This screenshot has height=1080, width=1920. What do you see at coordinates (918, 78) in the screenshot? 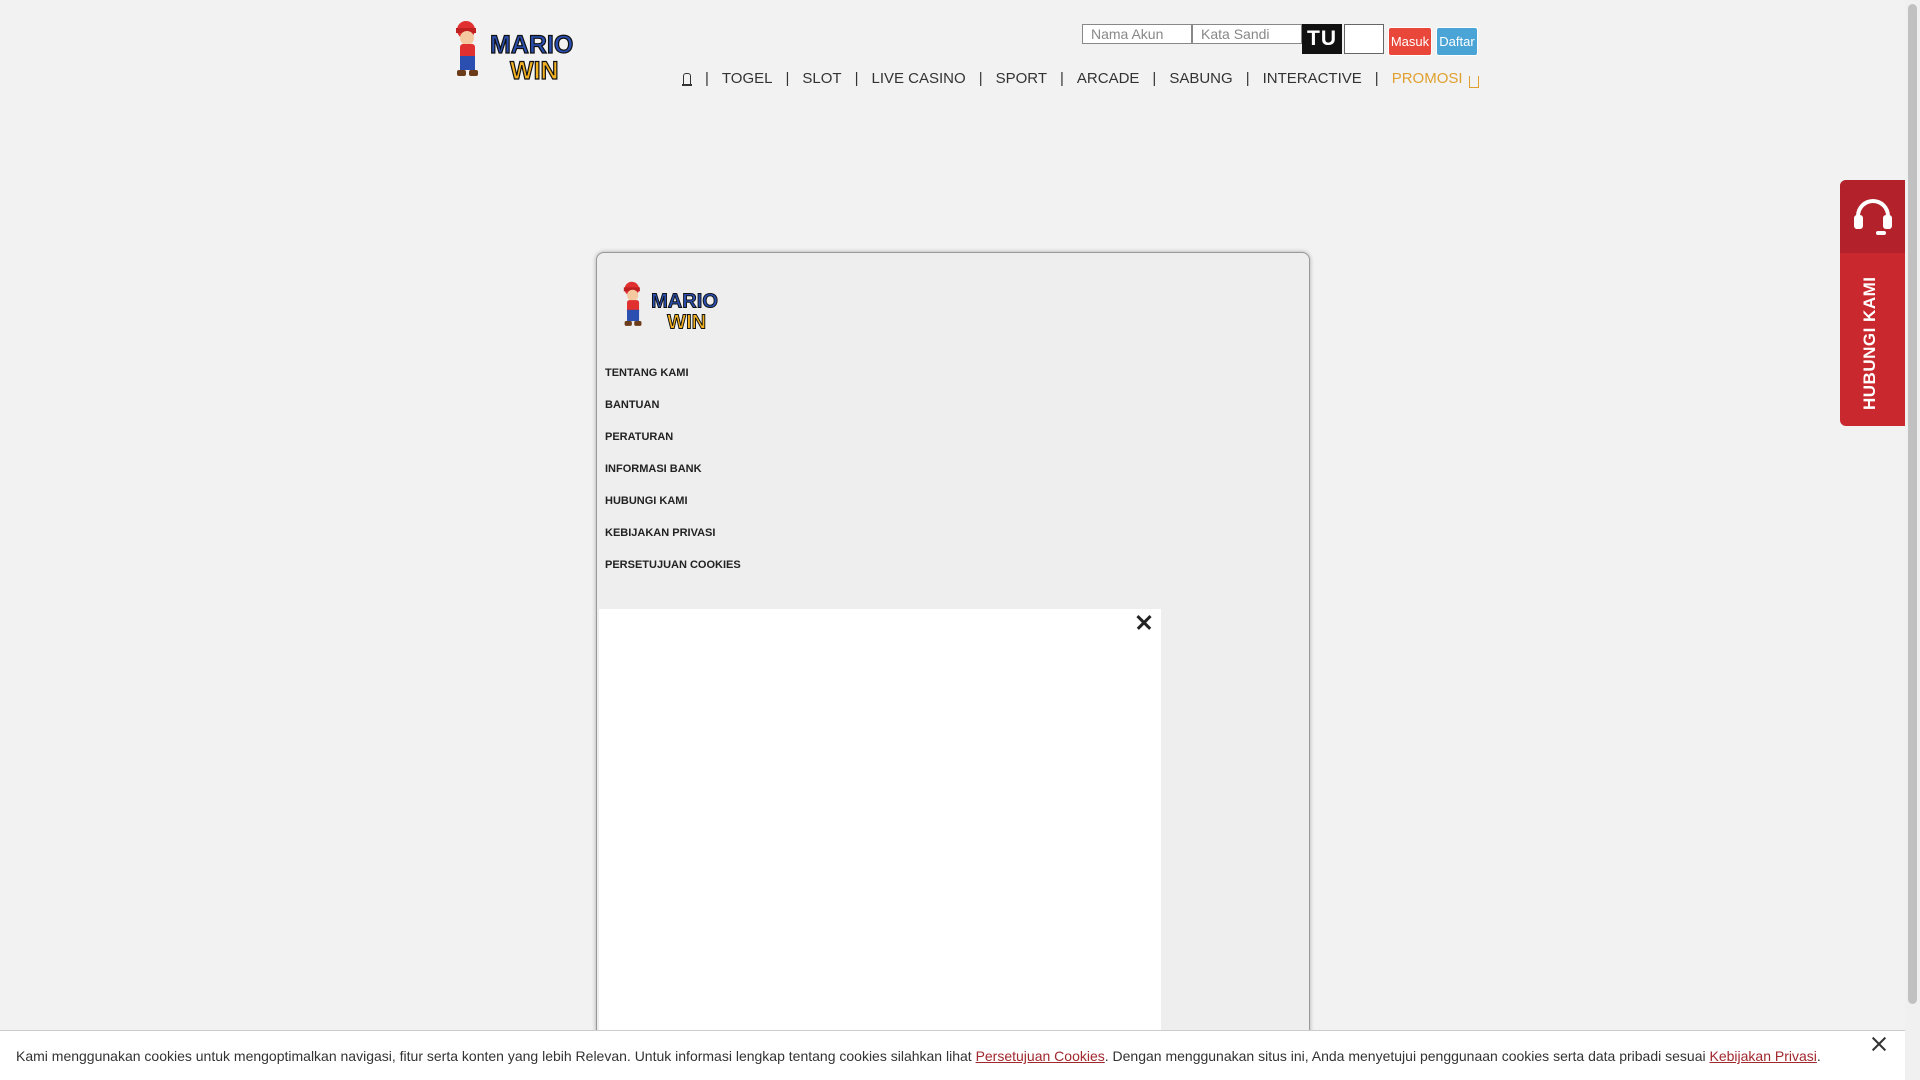
I see `nav-item-live-casino: LIVE CASINO` at bounding box center [918, 78].